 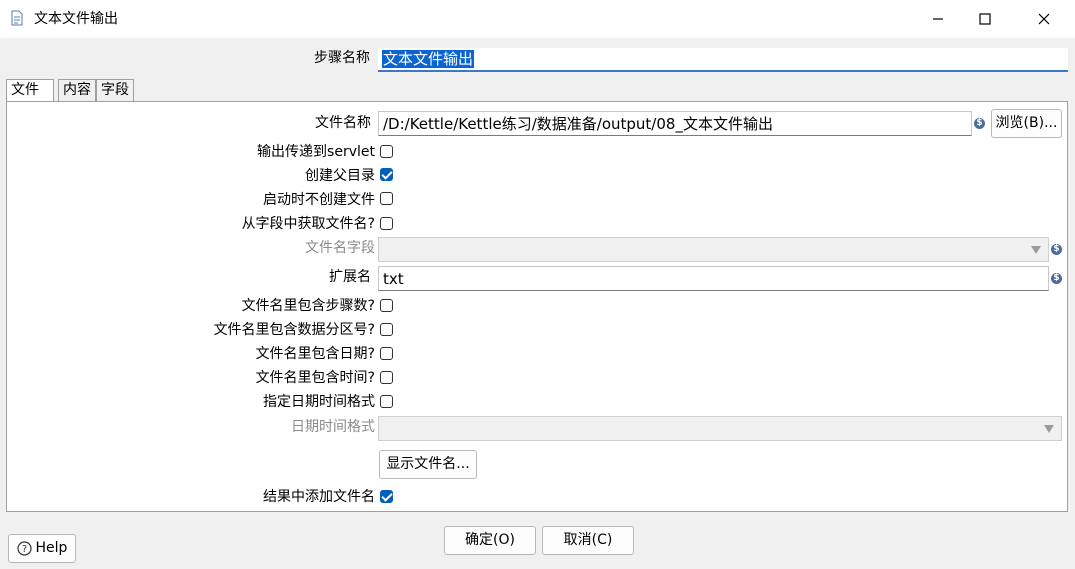 I want to click on step-name-value: 文本文件输出, so click(x=428, y=59).